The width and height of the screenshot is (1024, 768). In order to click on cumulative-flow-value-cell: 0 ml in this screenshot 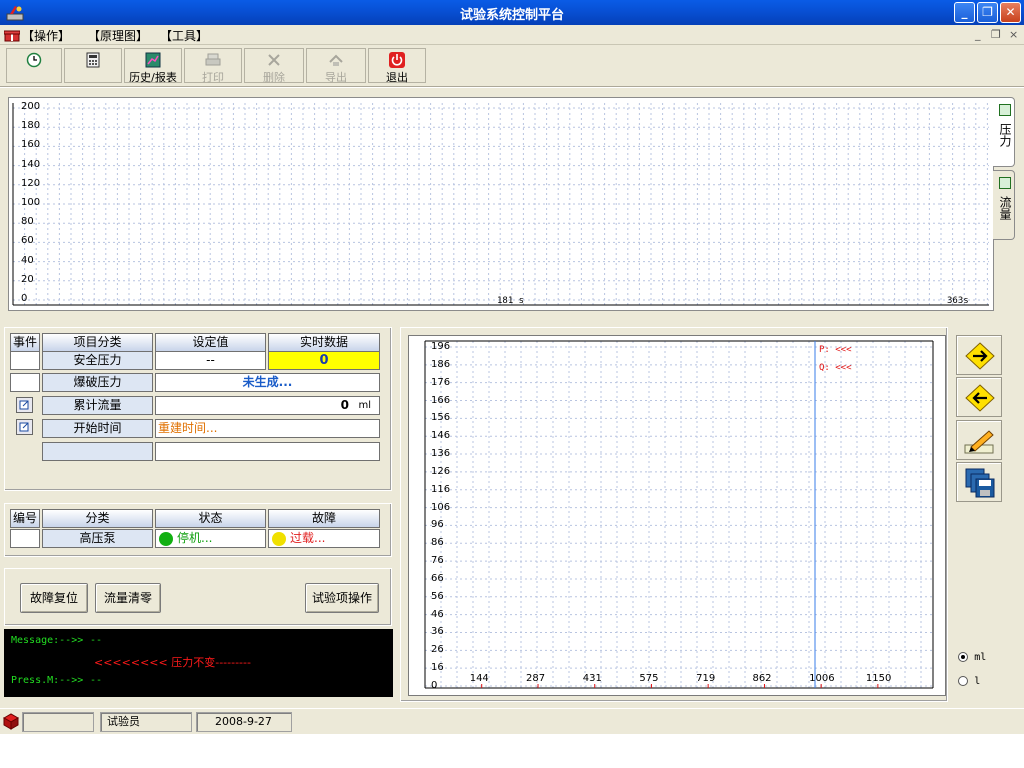, I will do `click(267, 405)`.